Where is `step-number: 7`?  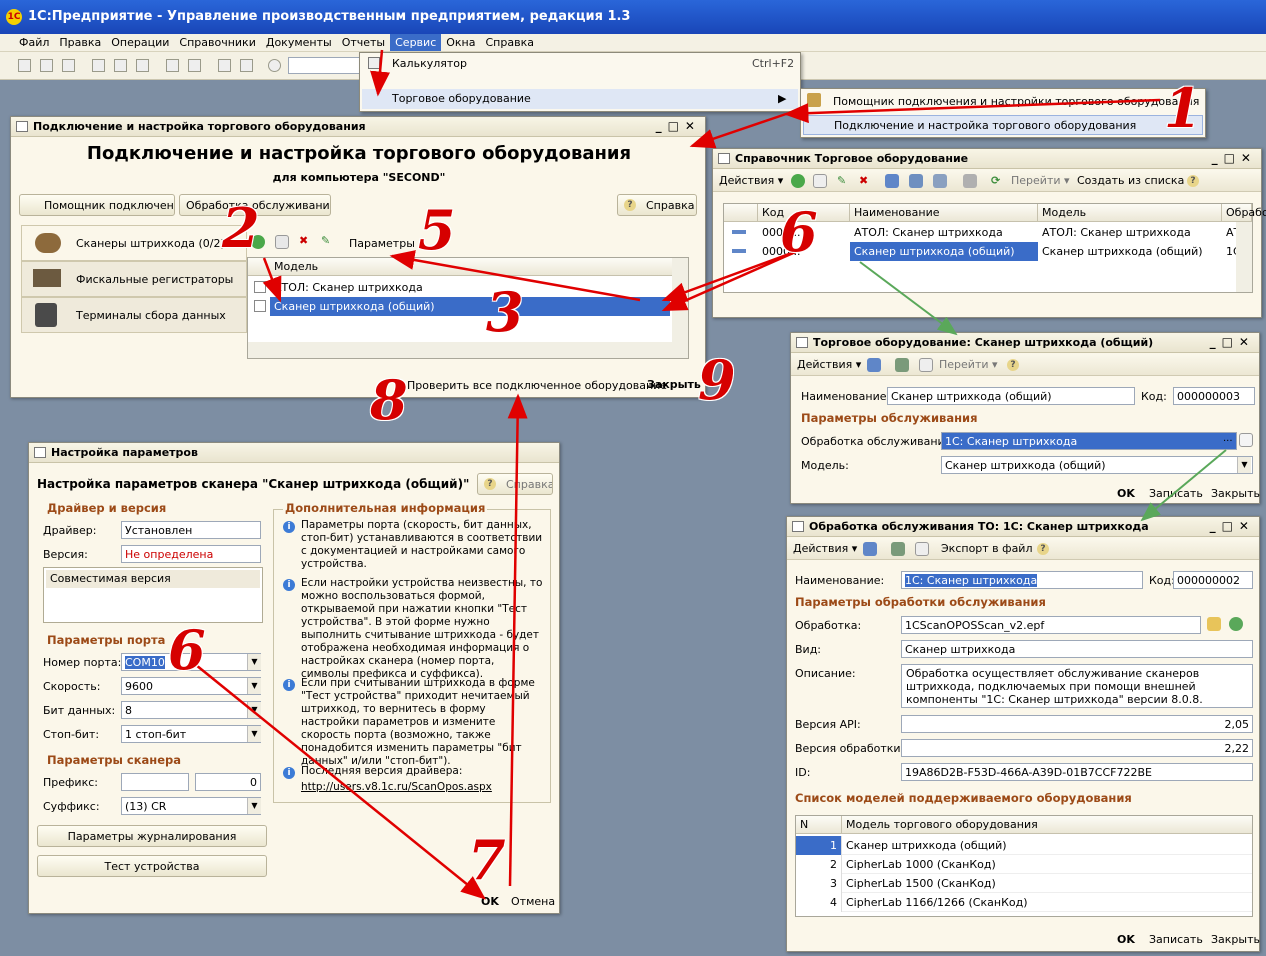
step-number: 7 is located at coordinates (487, 860).